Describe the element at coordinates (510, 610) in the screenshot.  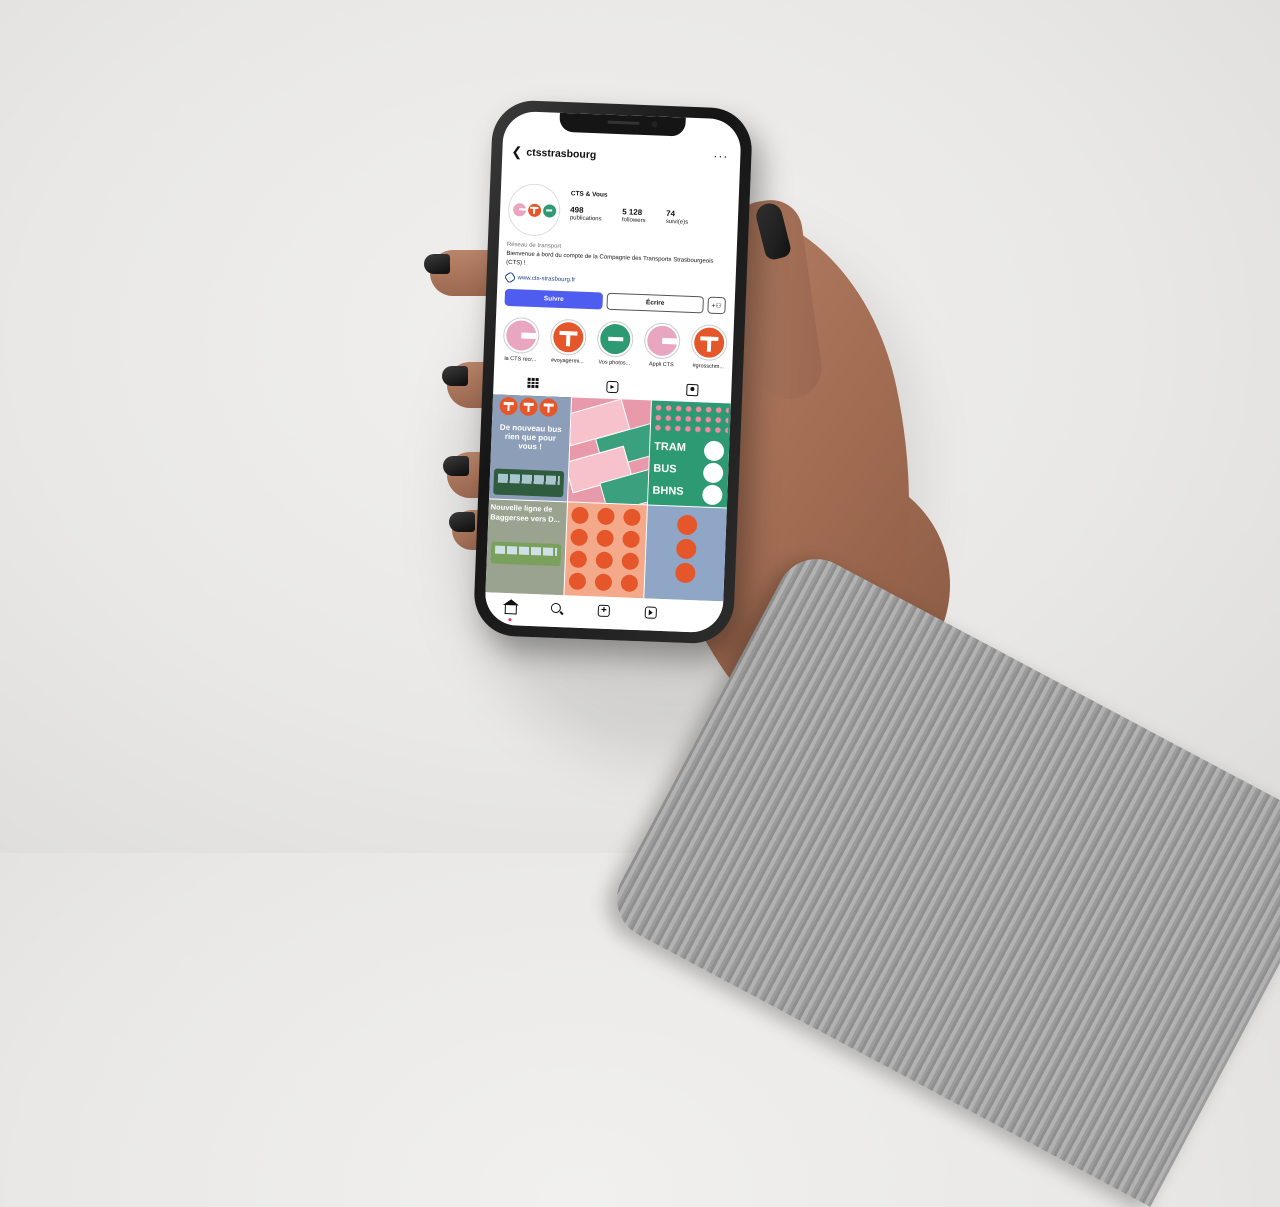
I see `home-icon` at that location.